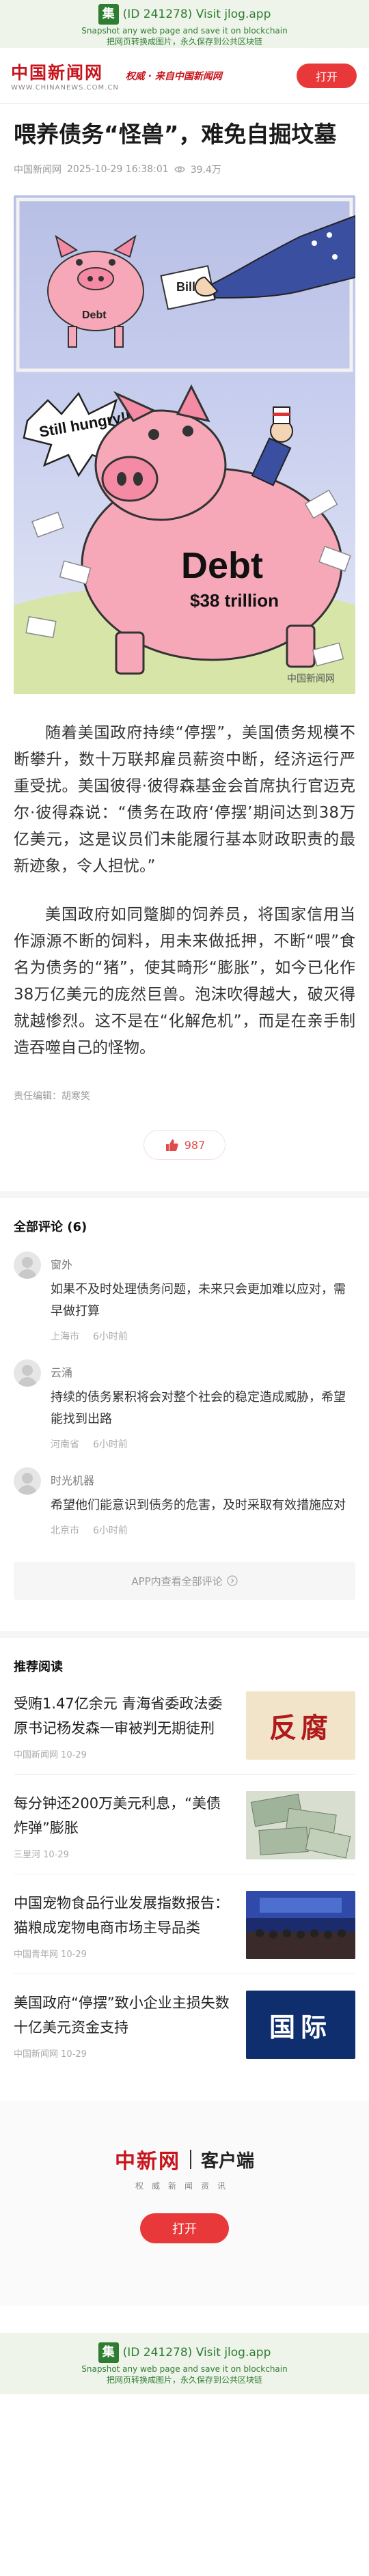  Describe the element at coordinates (203, 1530) in the screenshot. I see `comment-meta: 北京市 6小时前` at that location.